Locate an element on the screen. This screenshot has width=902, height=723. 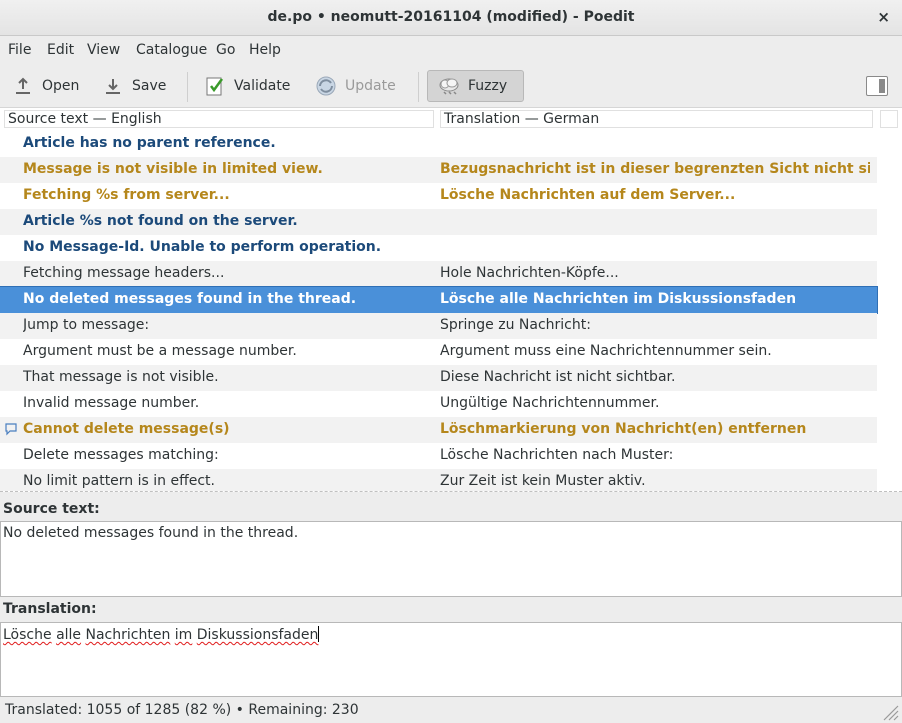
open-button: Open is located at coordinates (45, 86).